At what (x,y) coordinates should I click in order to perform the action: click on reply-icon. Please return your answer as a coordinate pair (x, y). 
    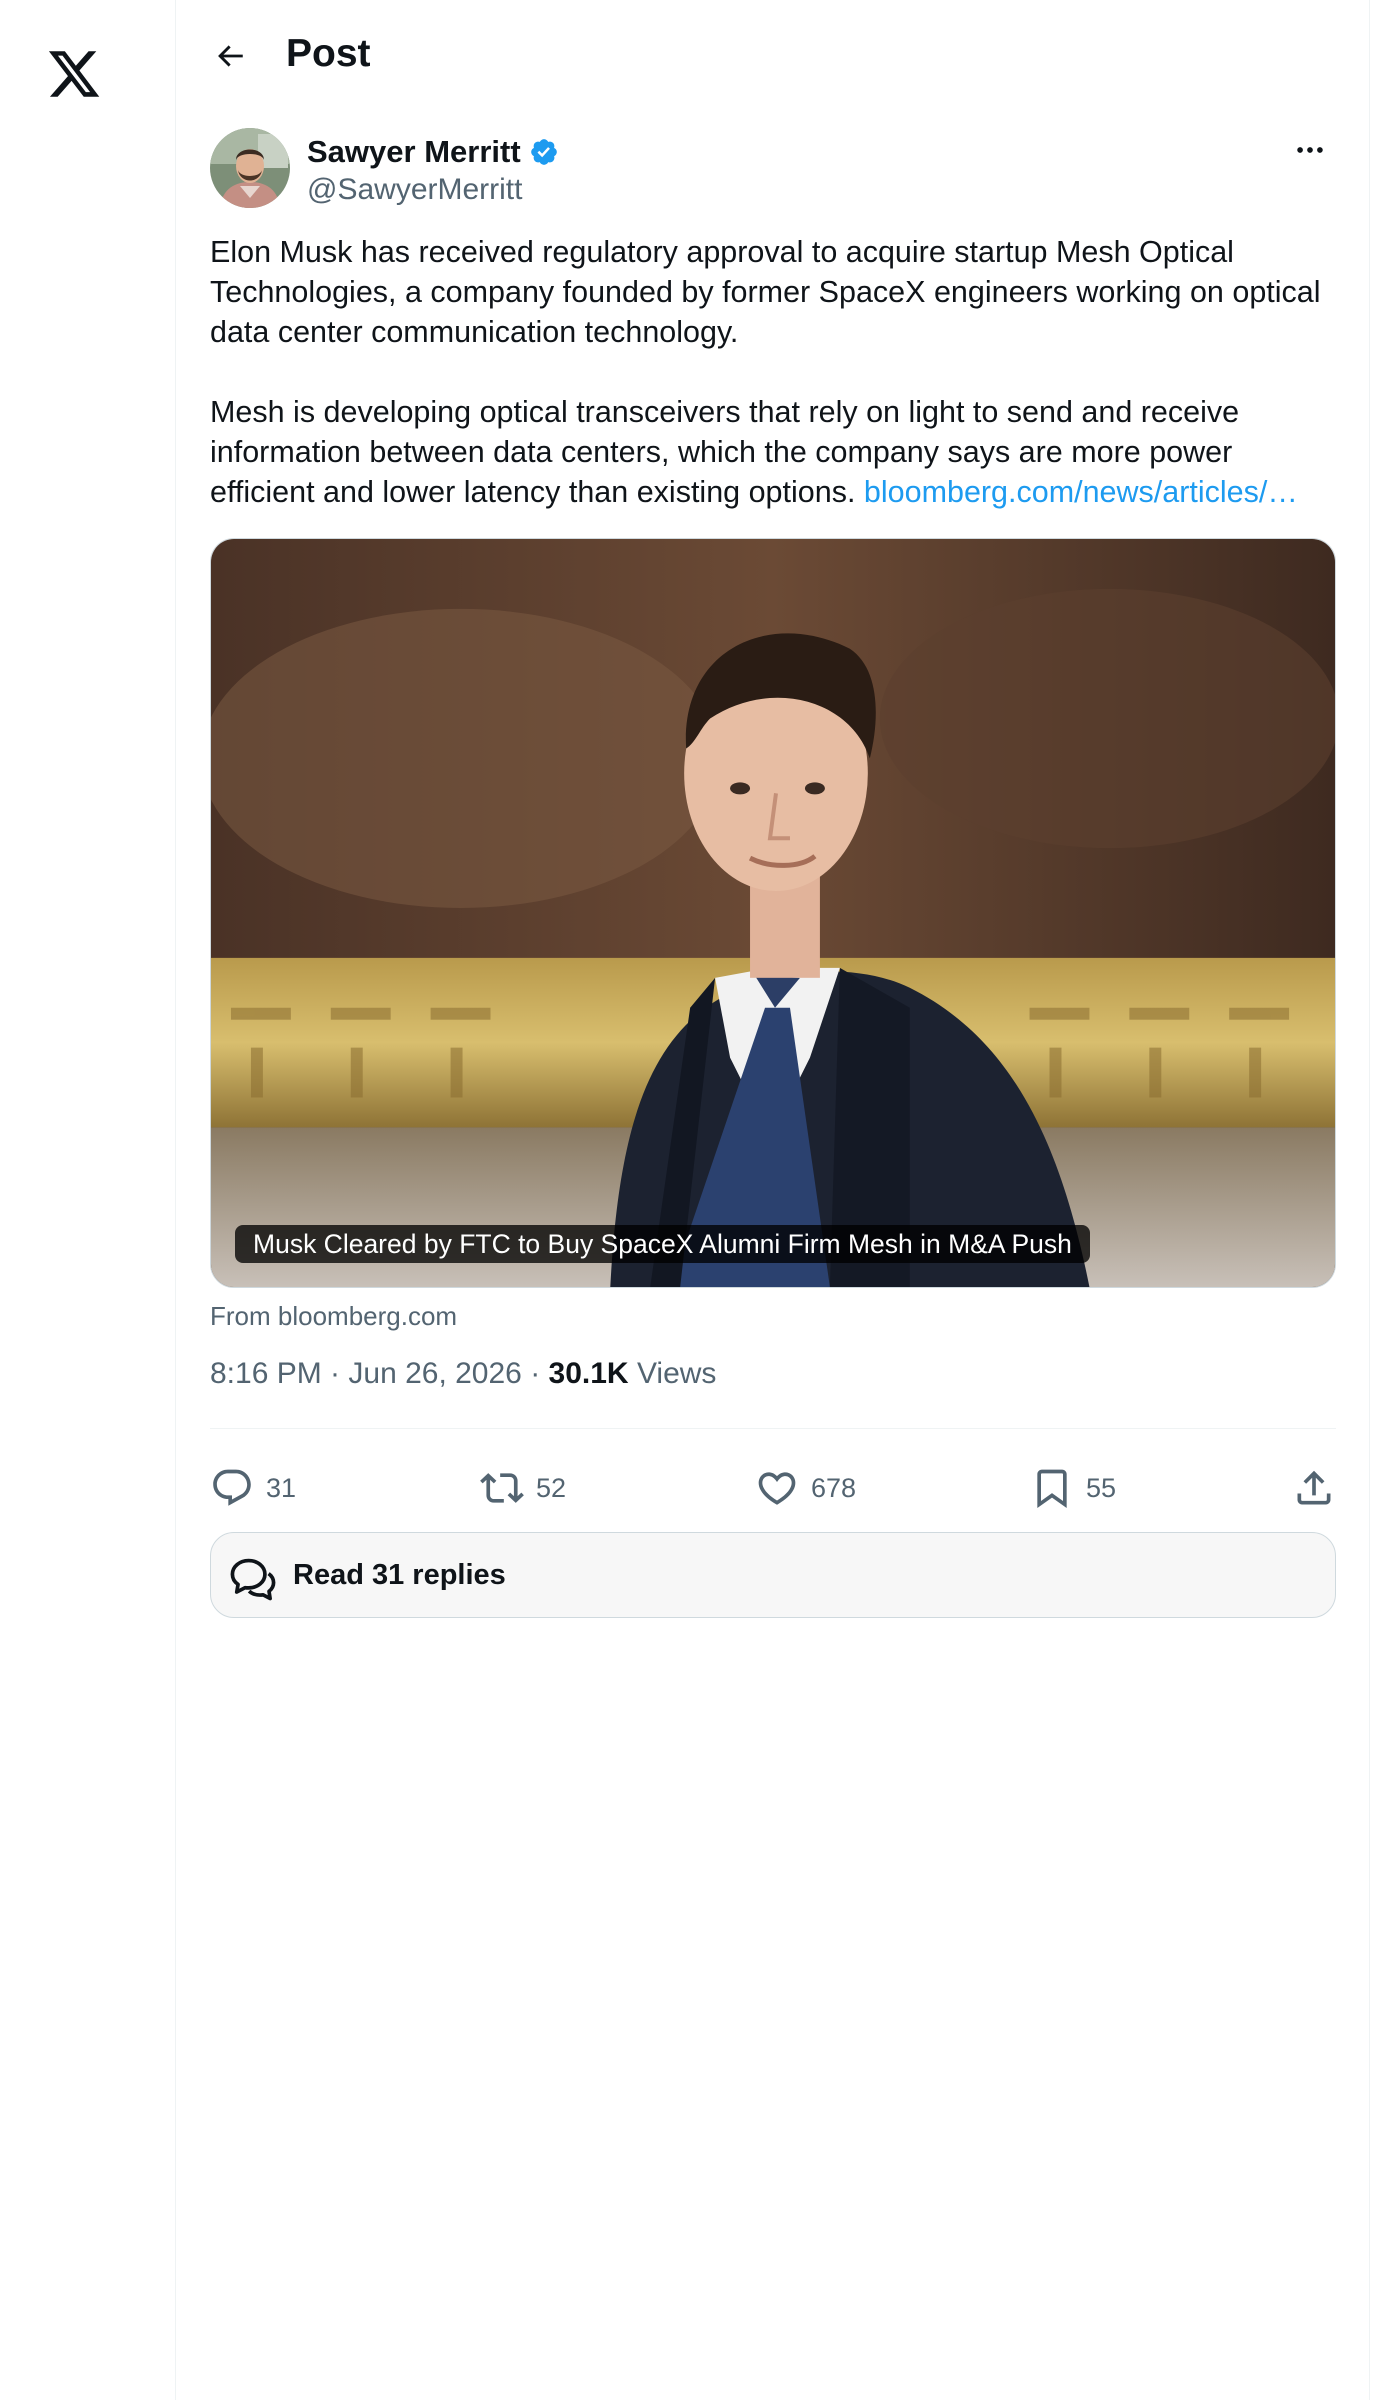
    Looking at the image, I should click on (232, 1487).